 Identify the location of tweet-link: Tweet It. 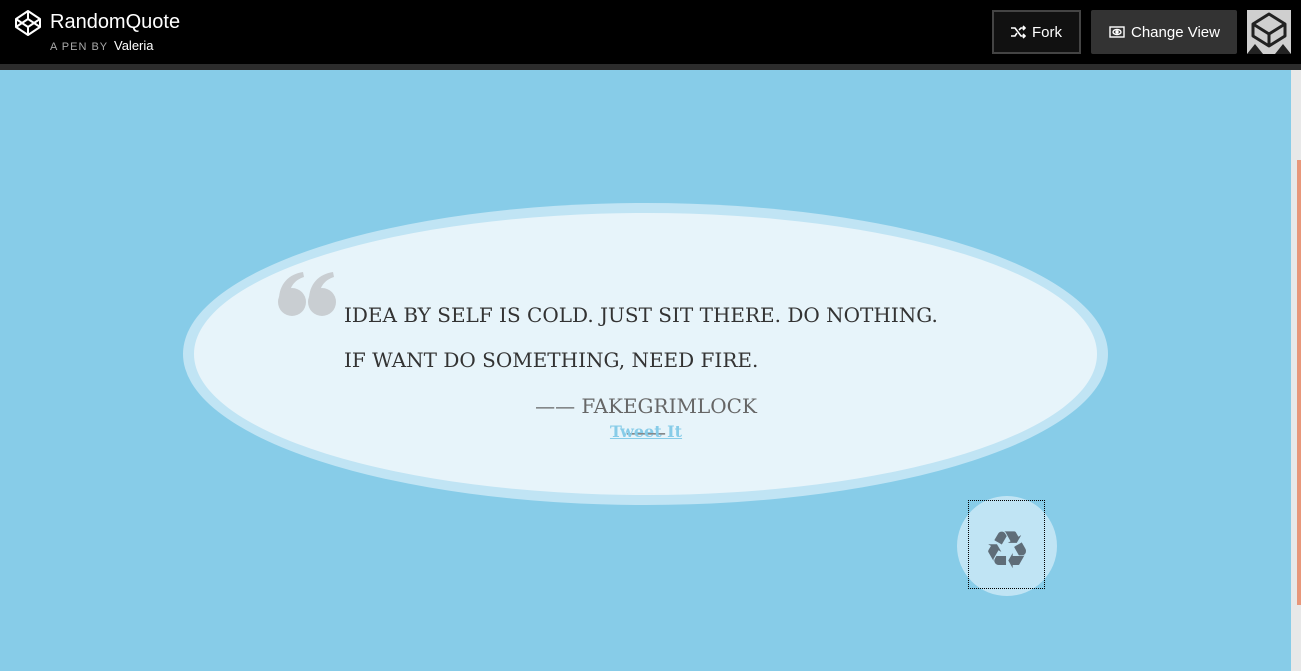
(646, 432).